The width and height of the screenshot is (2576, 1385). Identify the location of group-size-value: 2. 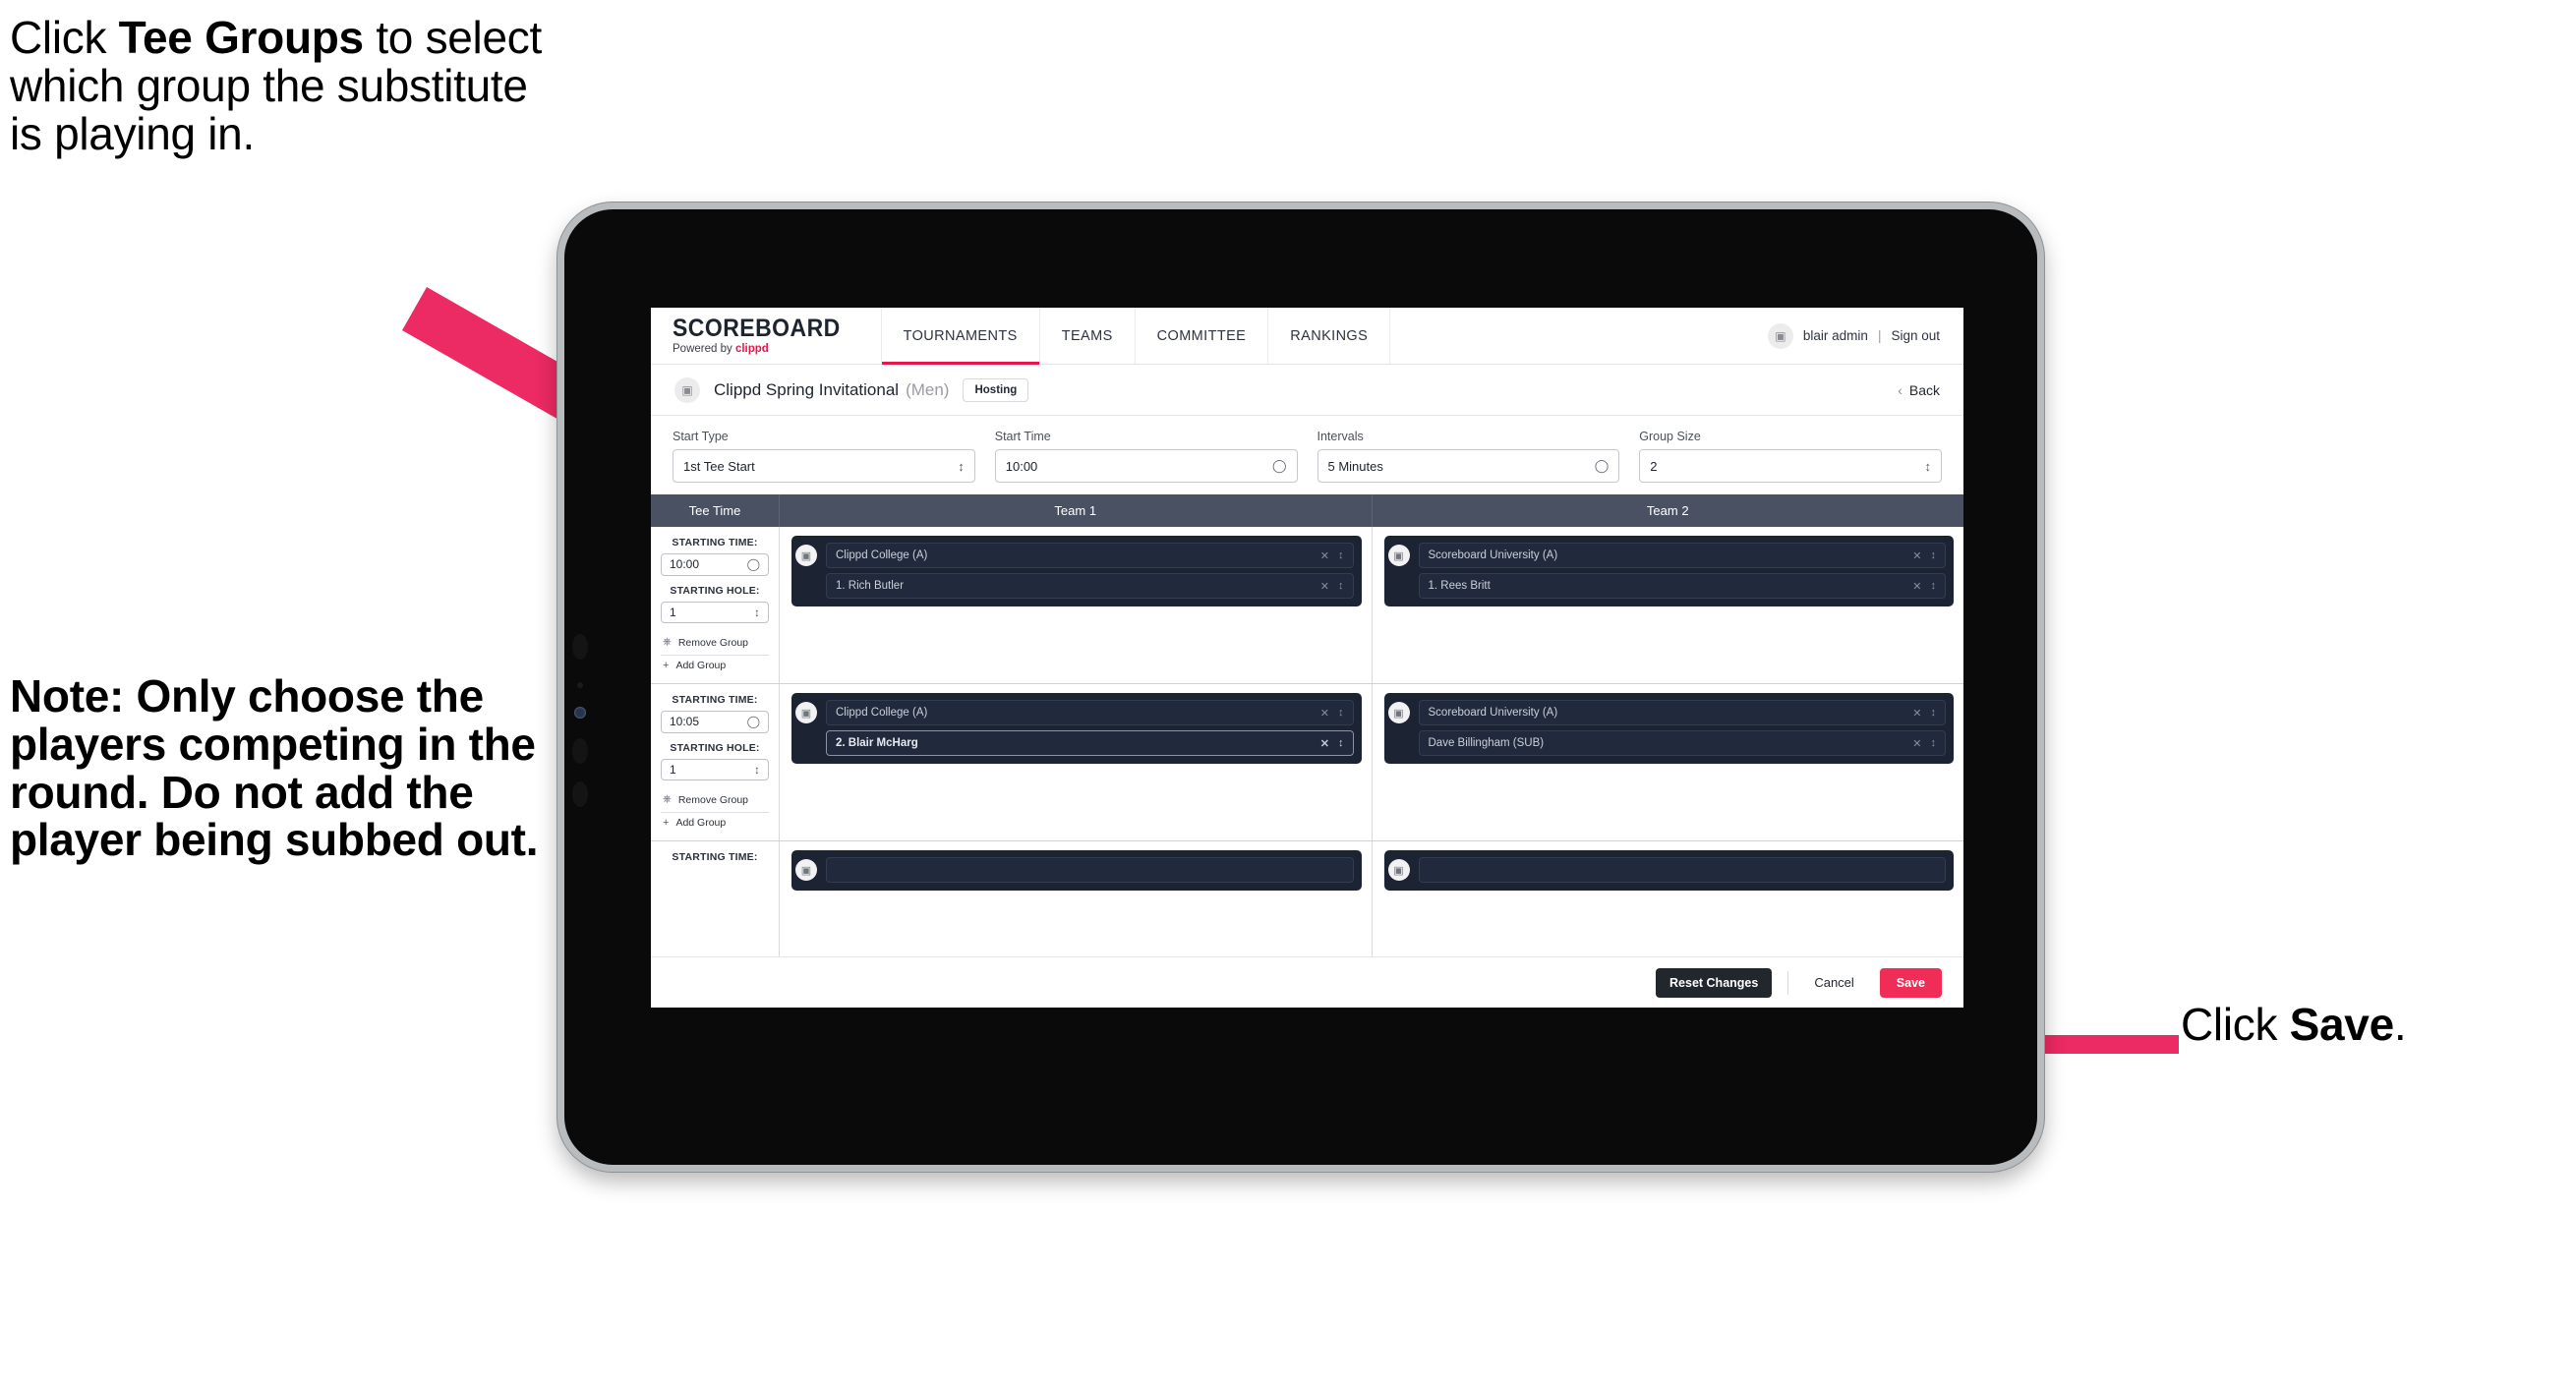
(1654, 466).